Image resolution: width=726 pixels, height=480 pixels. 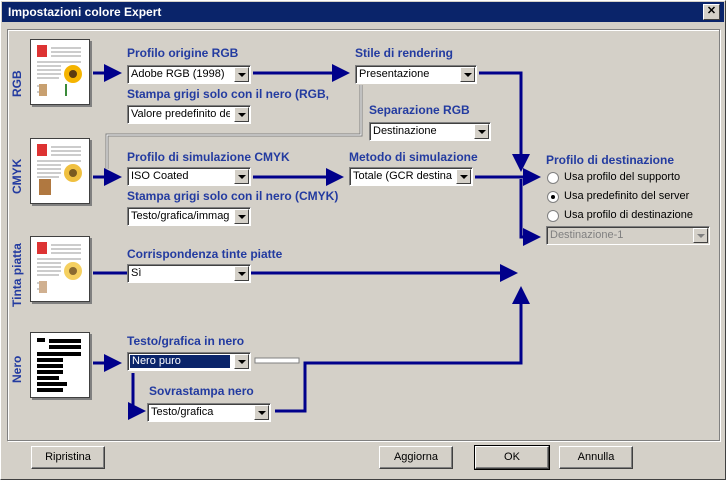 What do you see at coordinates (208, 157) in the screenshot?
I see `cmyk-simulation-profile-label: Profilo di simulazione CMYK` at bounding box center [208, 157].